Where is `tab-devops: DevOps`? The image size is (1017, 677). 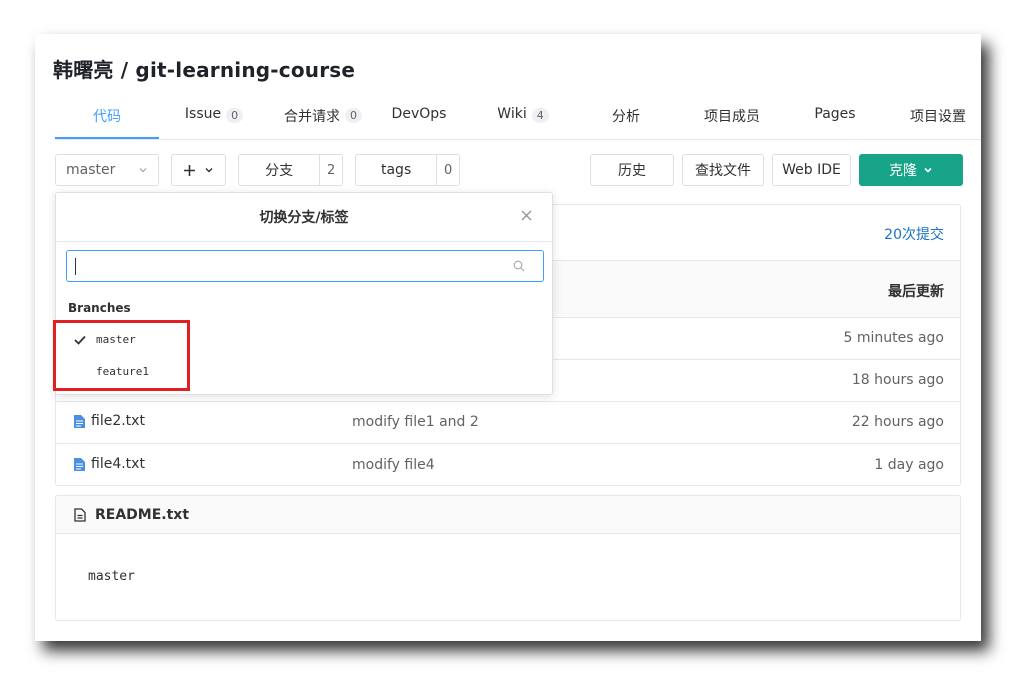 tab-devops: DevOps is located at coordinates (419, 122).